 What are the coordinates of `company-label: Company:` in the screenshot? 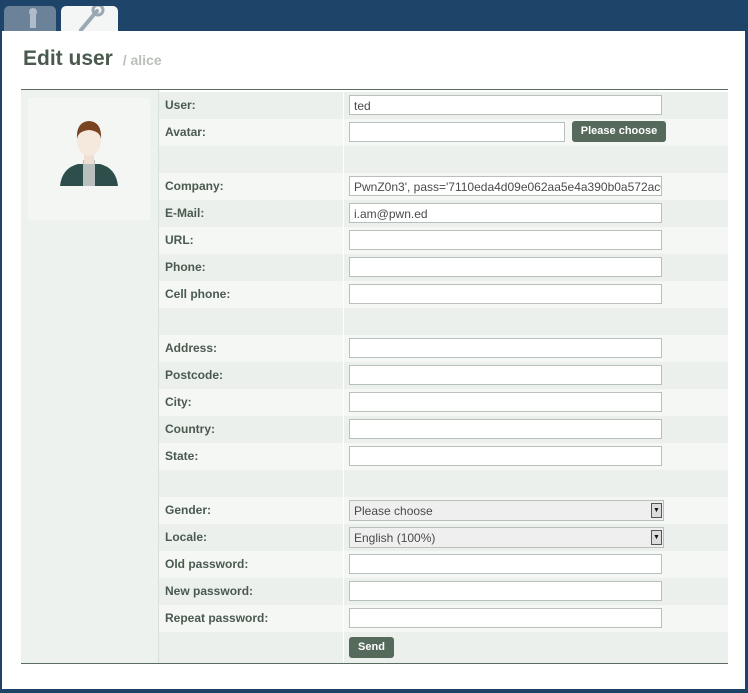 It's located at (194, 186).